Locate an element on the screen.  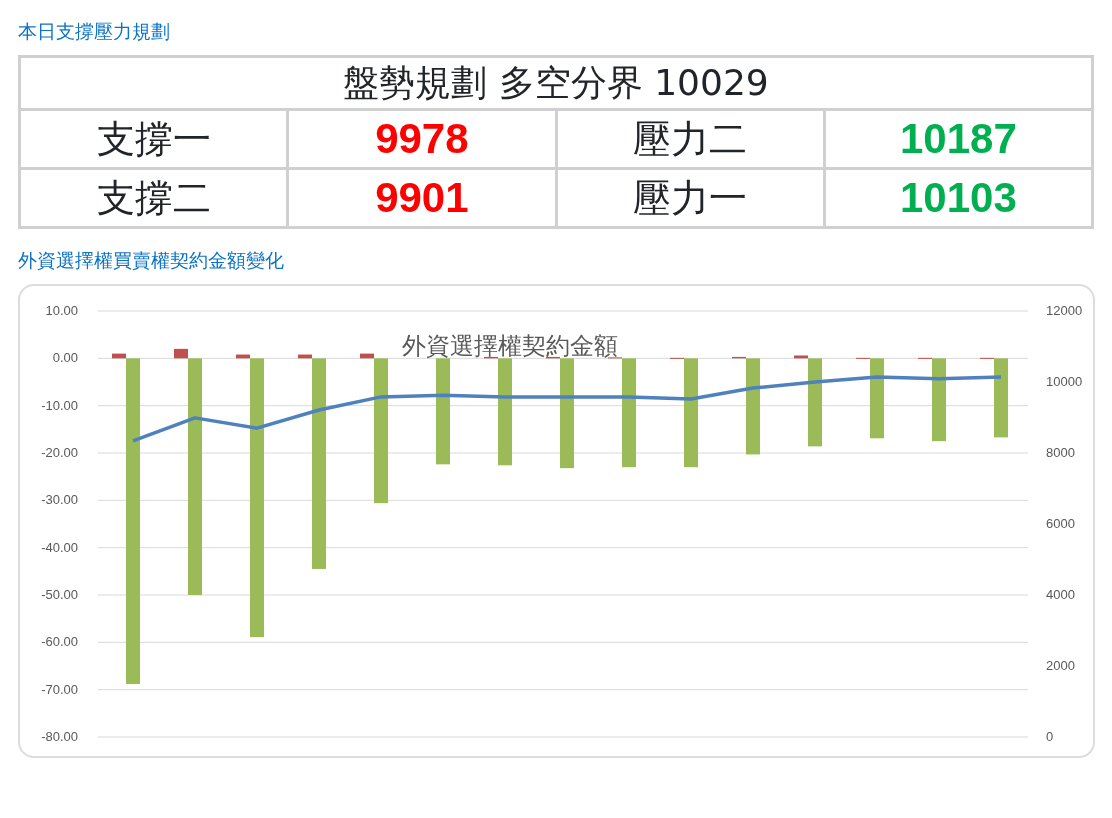
axis-label: 8000 is located at coordinates (1060, 452).